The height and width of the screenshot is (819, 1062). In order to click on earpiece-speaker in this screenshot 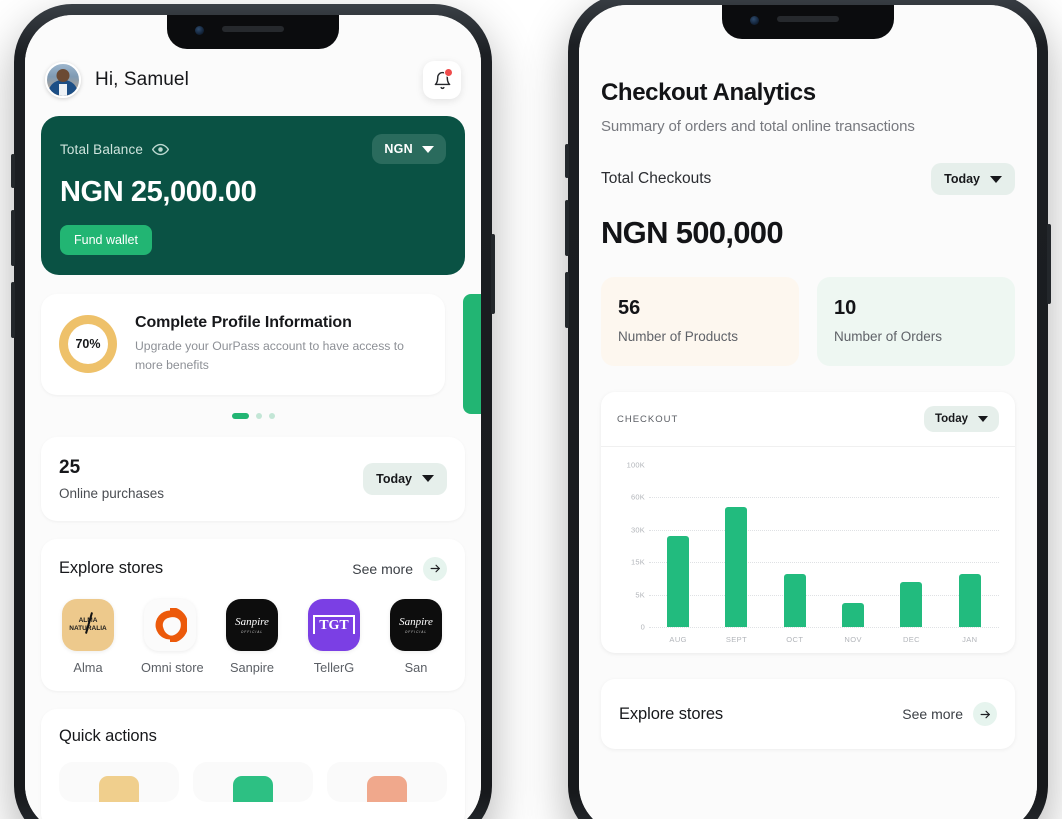, I will do `click(808, 19)`.